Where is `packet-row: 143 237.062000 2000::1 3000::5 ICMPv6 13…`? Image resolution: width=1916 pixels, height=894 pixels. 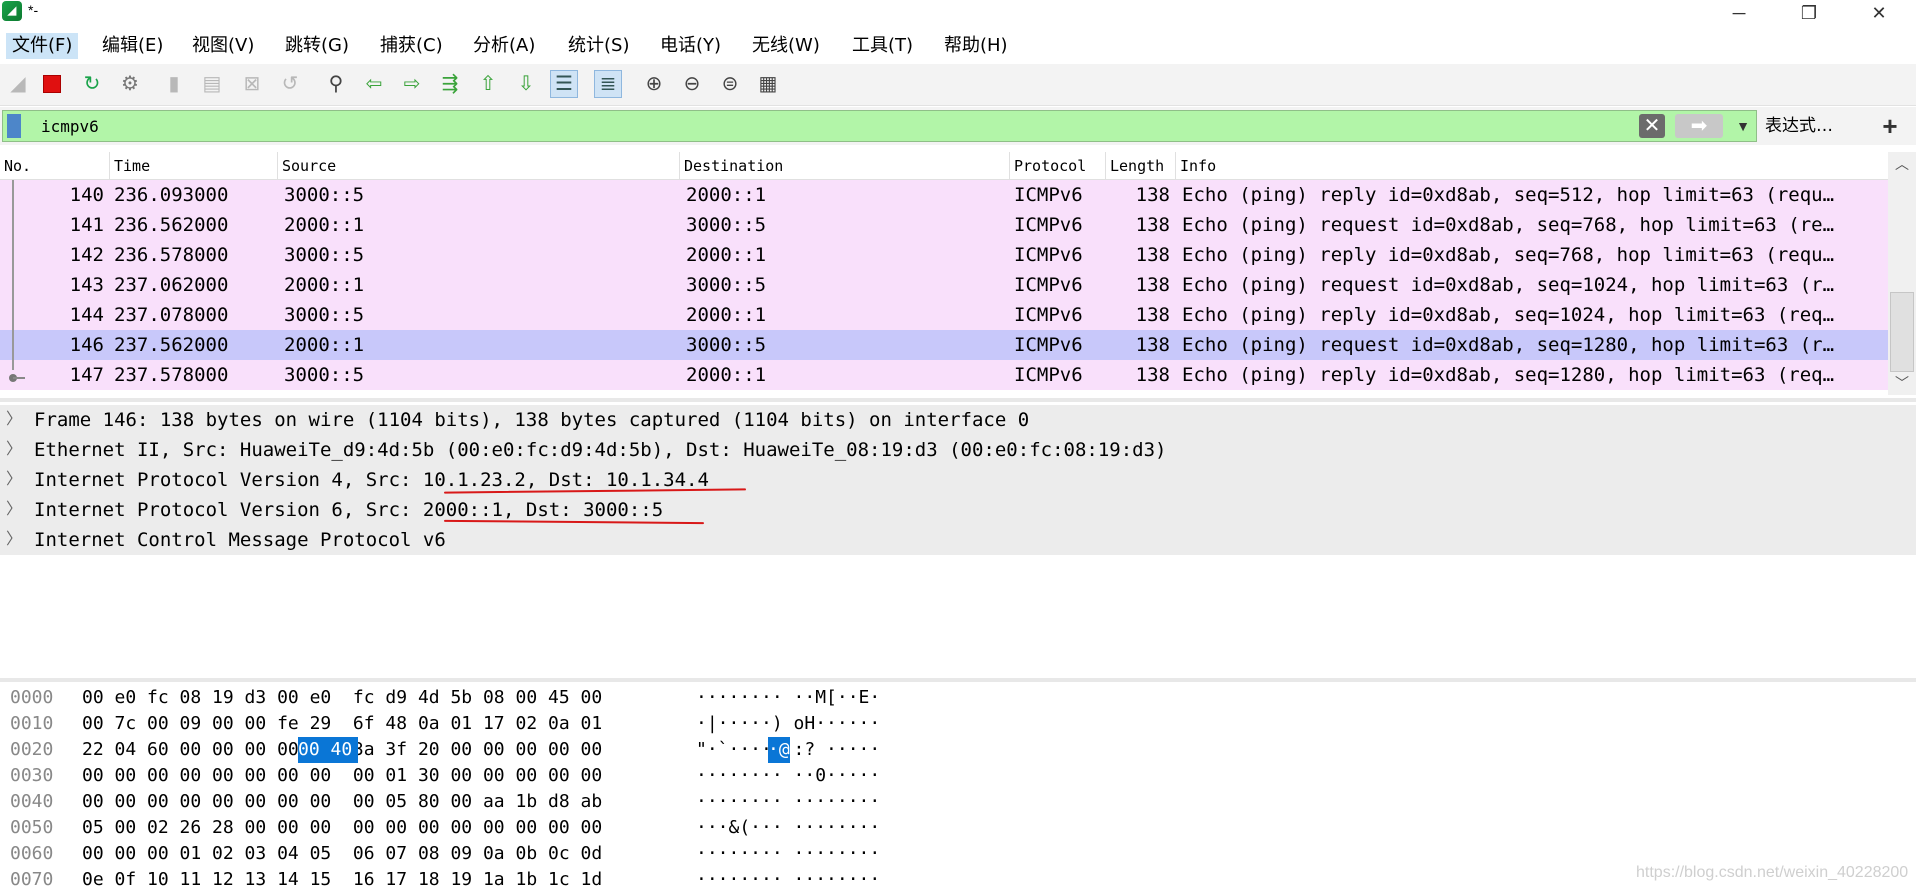
packet-row: 143 237.062000 2000::1 3000::5 ICMPv6 13… is located at coordinates (944, 285).